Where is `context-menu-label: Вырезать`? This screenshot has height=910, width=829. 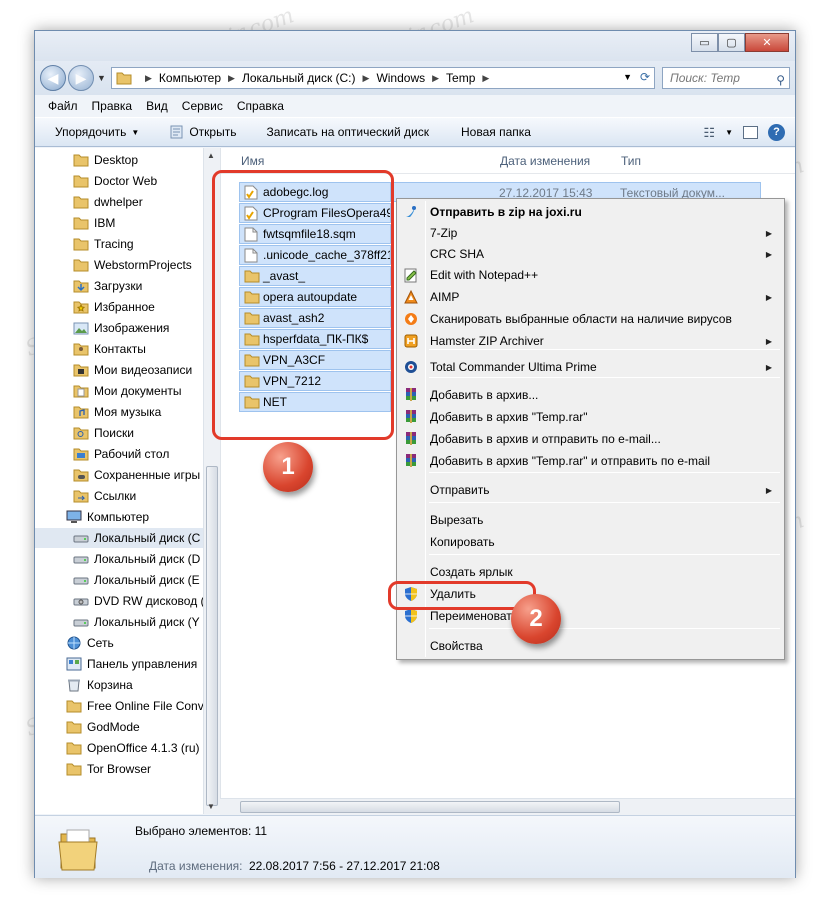
context-menu-label: Вырезать is located at coordinates (457, 520).